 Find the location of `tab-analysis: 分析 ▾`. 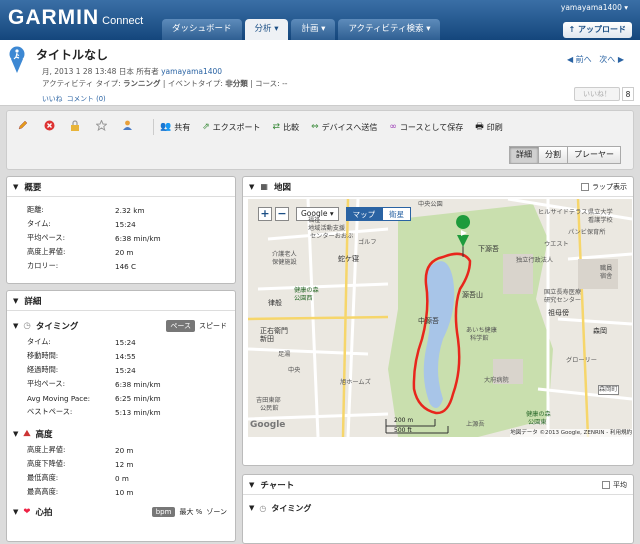

tab-analysis: 分析 ▾ is located at coordinates (266, 29).